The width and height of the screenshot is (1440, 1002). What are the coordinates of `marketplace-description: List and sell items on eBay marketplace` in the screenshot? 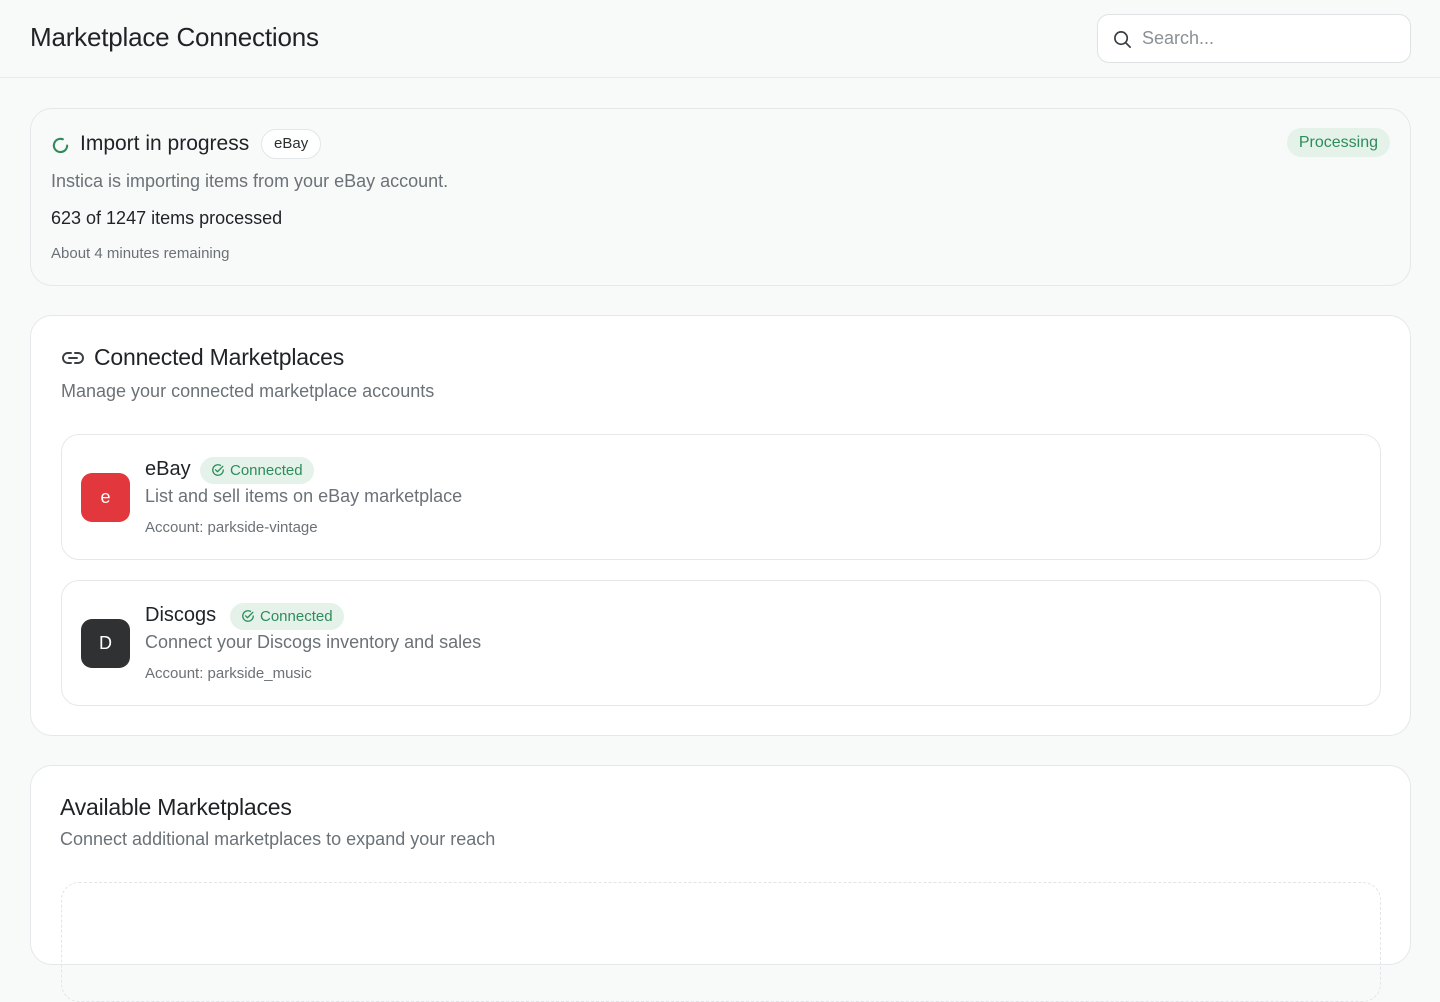 It's located at (304, 496).